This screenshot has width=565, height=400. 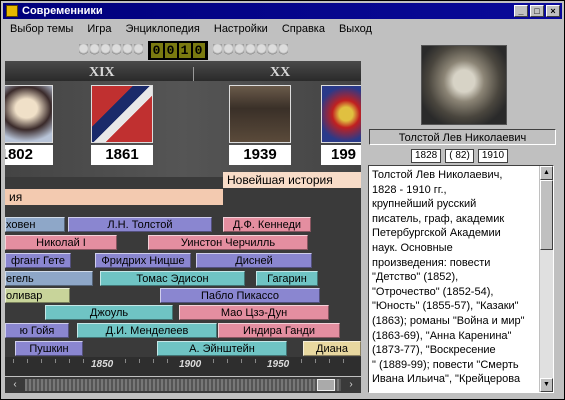 I want to click on emblem-image, so click(x=341, y=114).